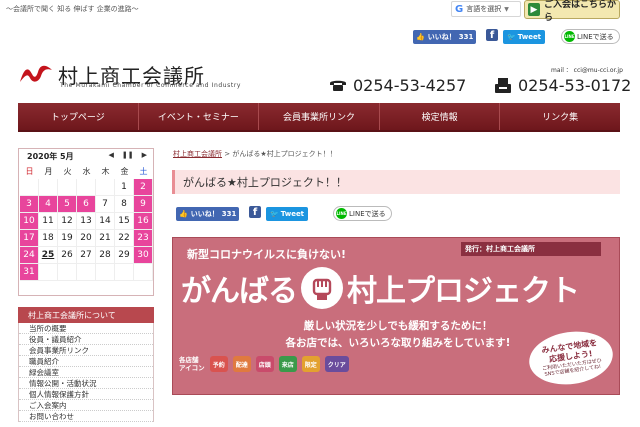 Image resolution: width=640 pixels, height=427 pixels. What do you see at coordinates (199, 116) in the screenshot?
I see `nav-item-events: イベント・セミナー` at bounding box center [199, 116].